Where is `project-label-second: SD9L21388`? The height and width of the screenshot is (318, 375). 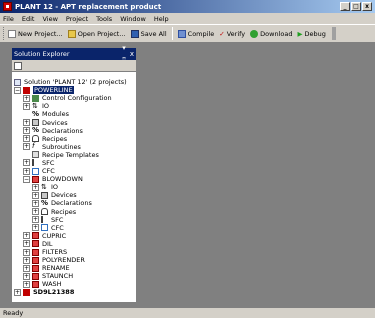 project-label-second: SD9L21388 is located at coordinates (54, 292).